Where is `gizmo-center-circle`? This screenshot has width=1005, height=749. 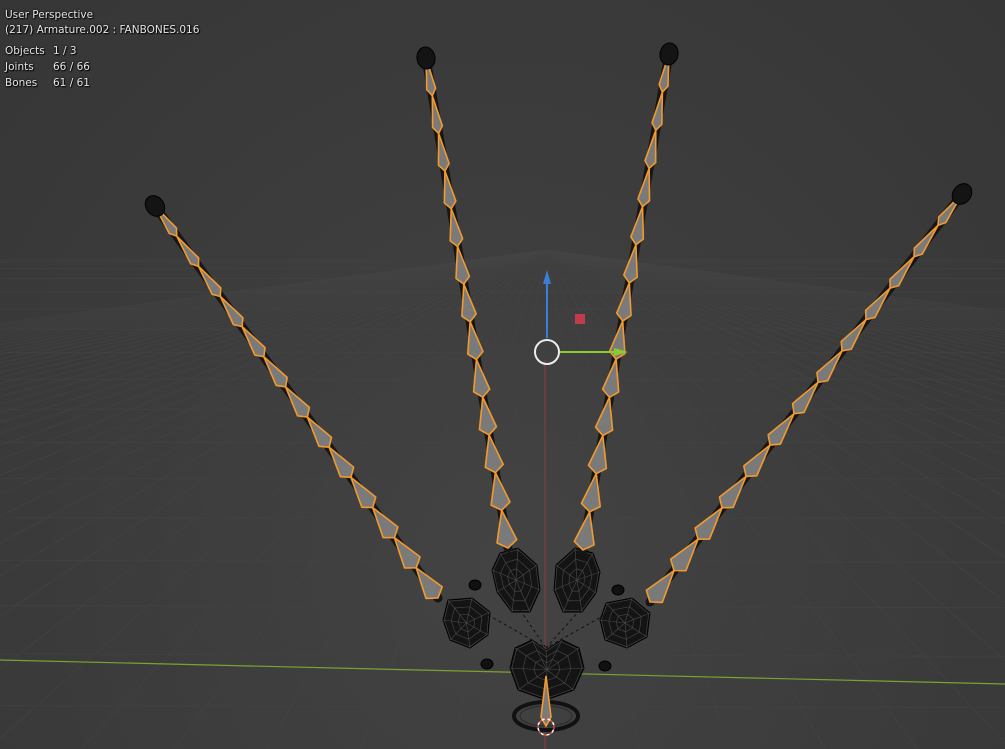 gizmo-center-circle is located at coordinates (547, 352).